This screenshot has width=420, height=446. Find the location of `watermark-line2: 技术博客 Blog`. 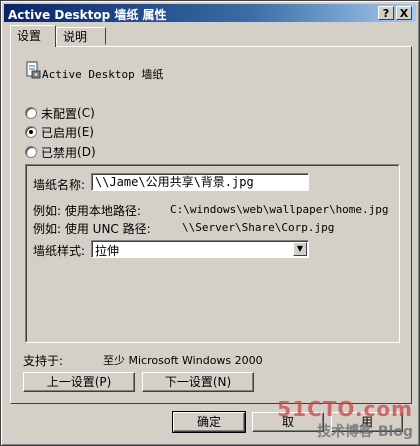

watermark-line2: 技术博客 Blog is located at coordinates (345, 431).